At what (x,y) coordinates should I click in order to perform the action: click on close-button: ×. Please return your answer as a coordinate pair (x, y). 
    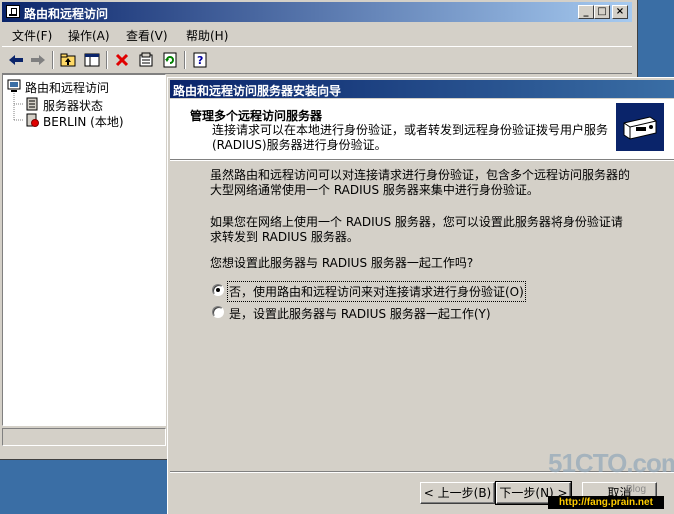
    Looking at the image, I should click on (620, 12).